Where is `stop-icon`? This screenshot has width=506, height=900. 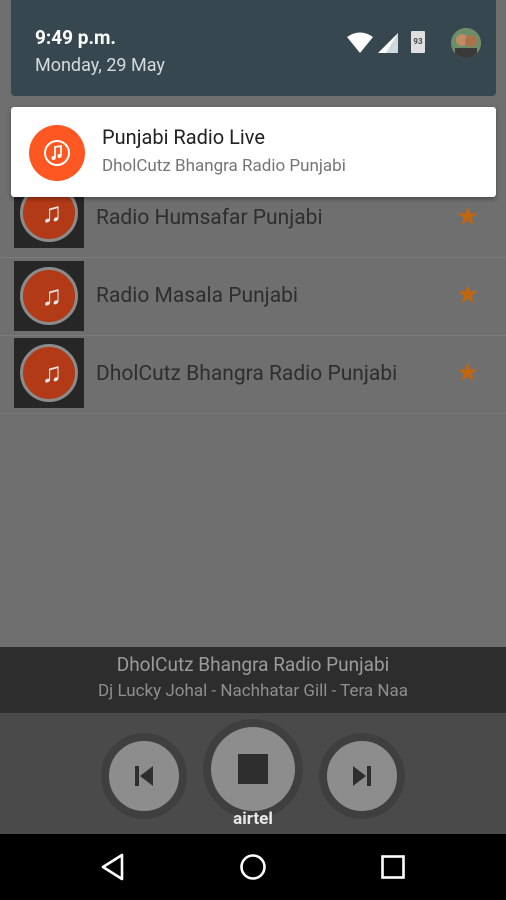
stop-icon is located at coordinates (253, 769).